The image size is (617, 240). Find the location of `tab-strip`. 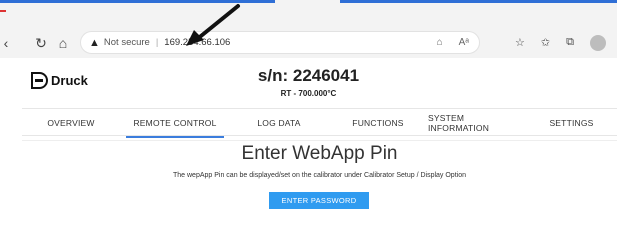

tab-strip is located at coordinates (308, 6).